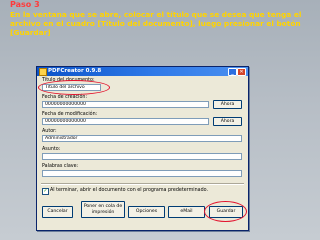  What do you see at coordinates (103, 209) in the screenshot?
I see `queue-button: Poner en cola de impresión` at bounding box center [103, 209].